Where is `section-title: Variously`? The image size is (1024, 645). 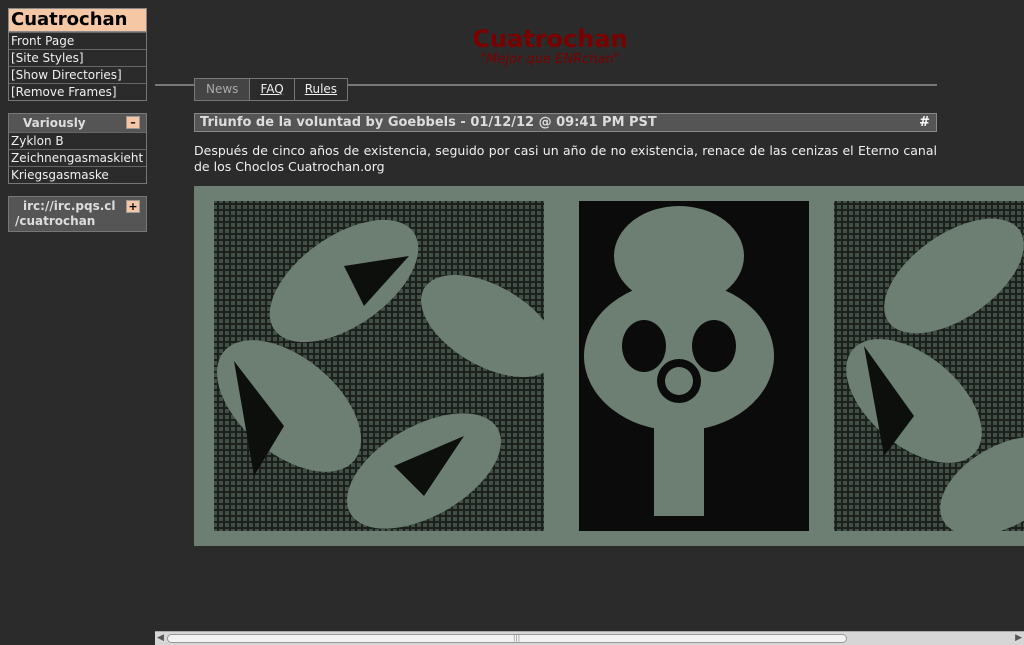
section-title: Variously is located at coordinates (54, 123).